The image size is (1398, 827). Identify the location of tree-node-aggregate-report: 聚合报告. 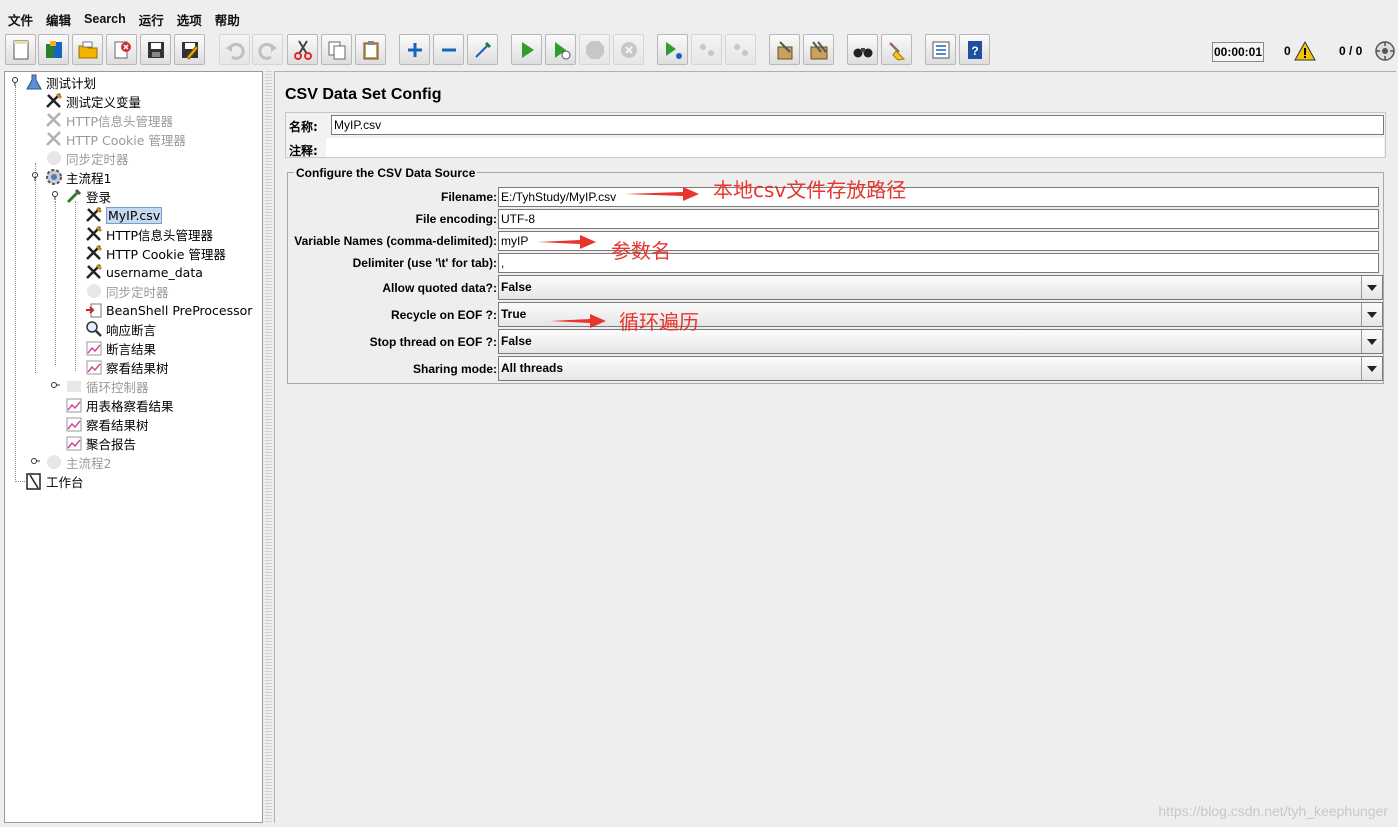
(100, 443).